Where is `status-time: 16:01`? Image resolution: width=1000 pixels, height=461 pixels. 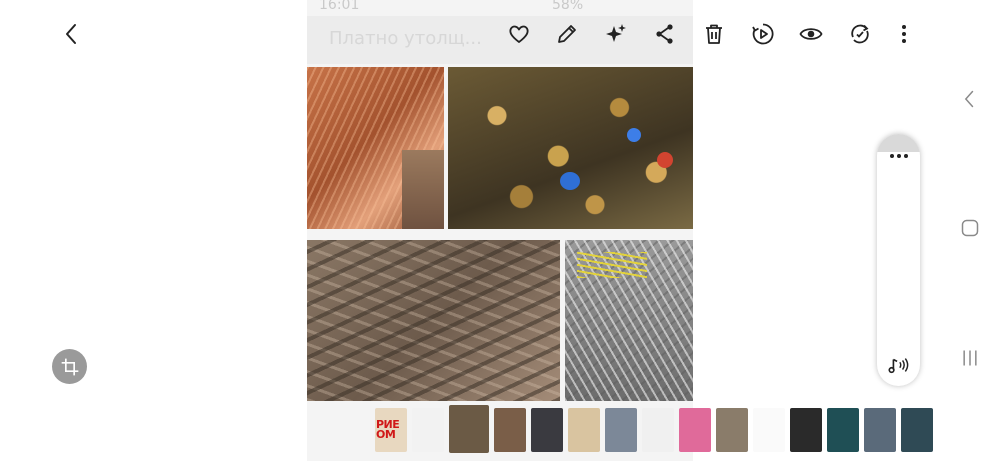 status-time: 16:01 is located at coordinates (339, 6).